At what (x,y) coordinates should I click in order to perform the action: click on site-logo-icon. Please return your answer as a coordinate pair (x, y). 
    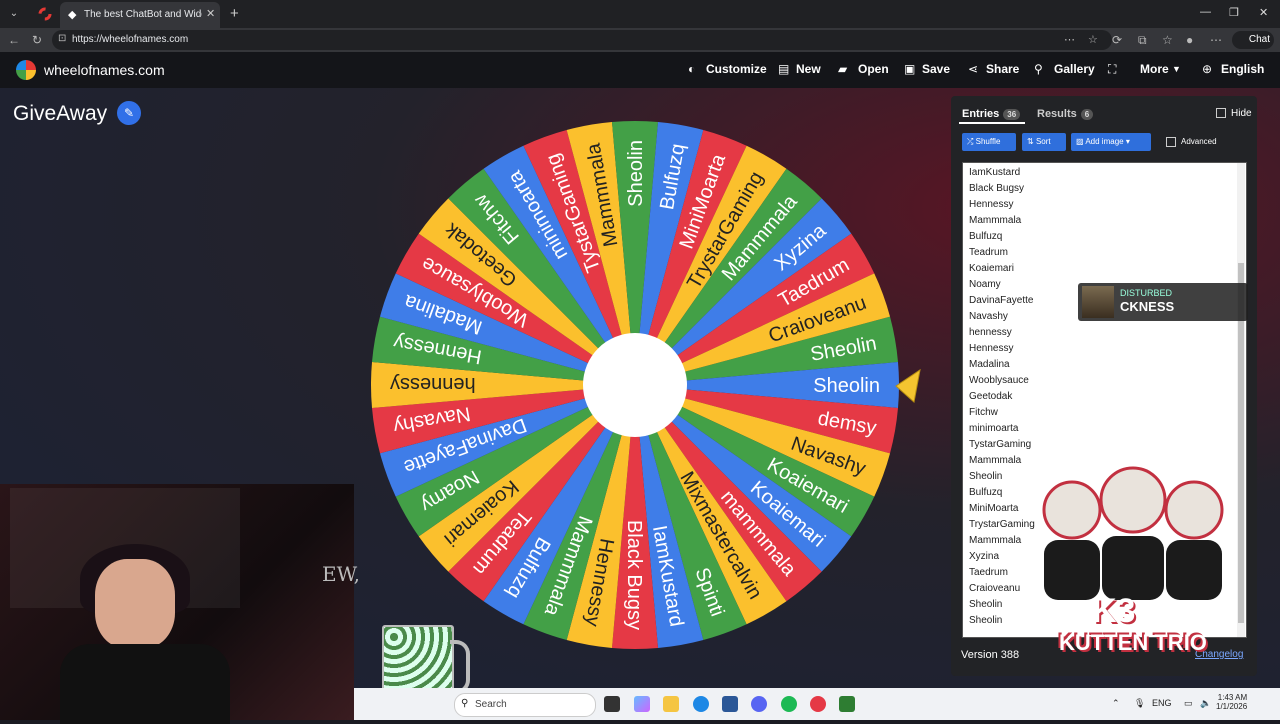
    Looking at the image, I should click on (26, 70).